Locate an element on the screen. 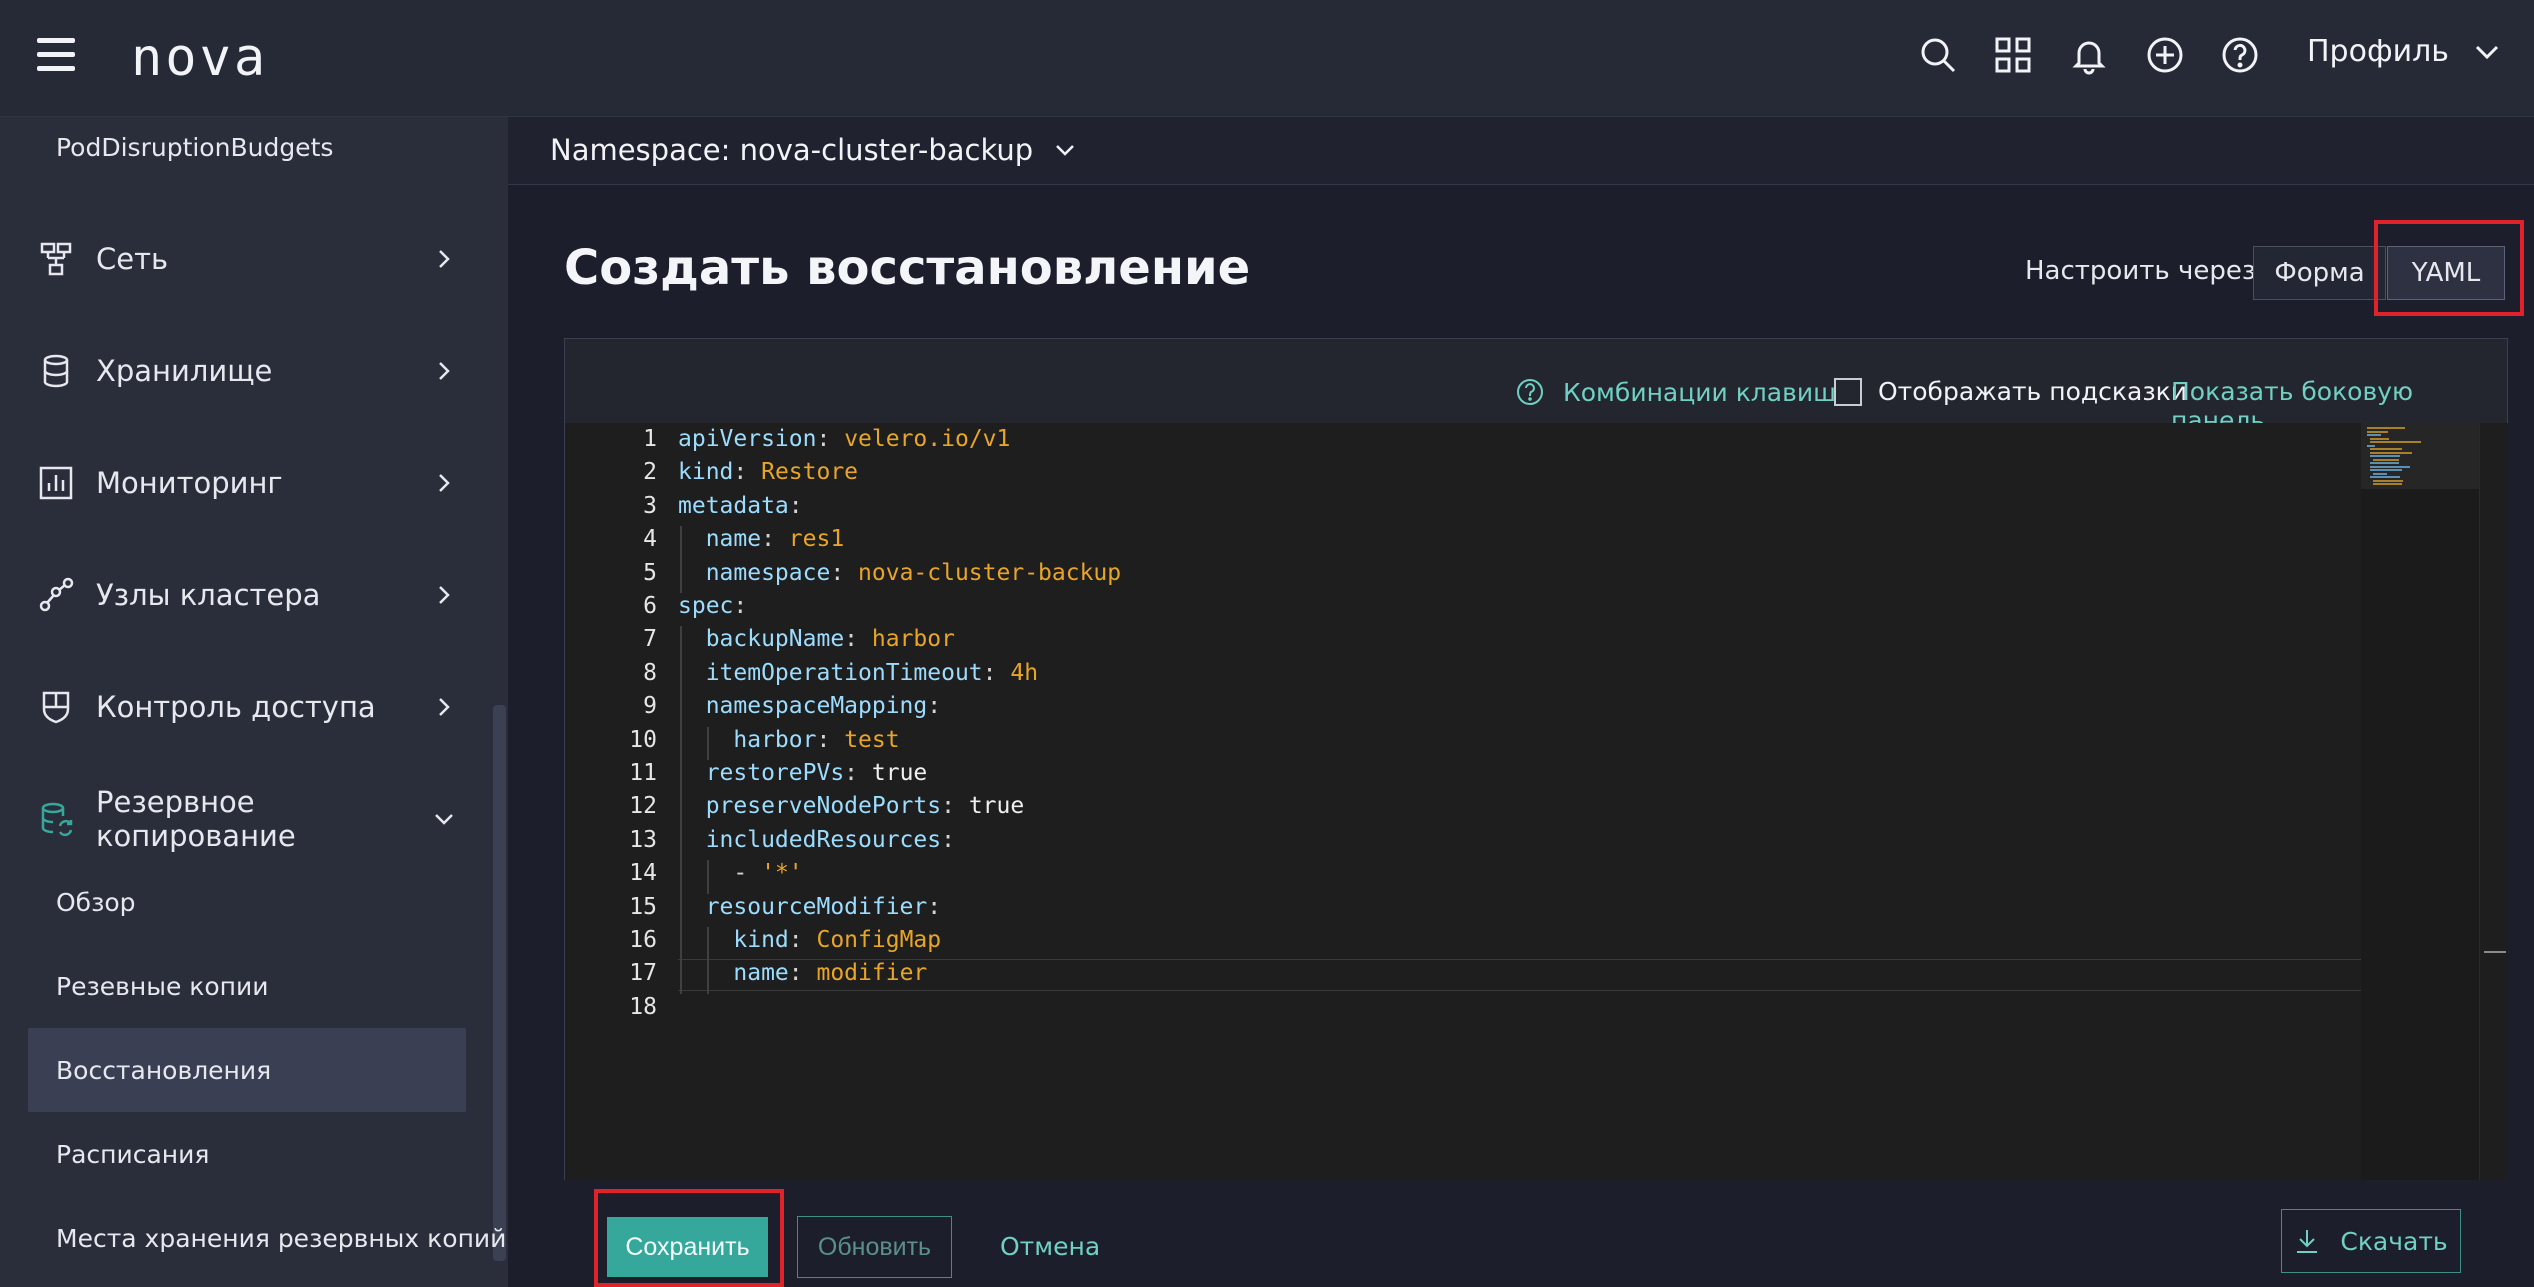  sidebar-scrollbar is located at coordinates (499, 983).